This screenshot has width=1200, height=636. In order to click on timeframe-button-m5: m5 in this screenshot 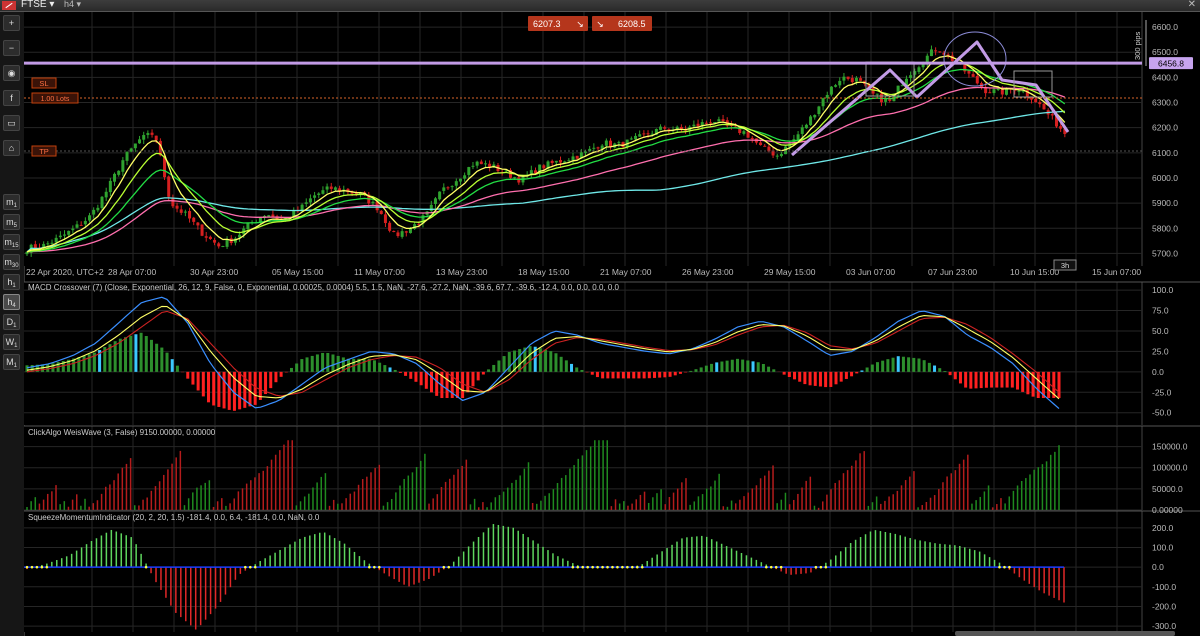, I will do `click(11, 222)`.